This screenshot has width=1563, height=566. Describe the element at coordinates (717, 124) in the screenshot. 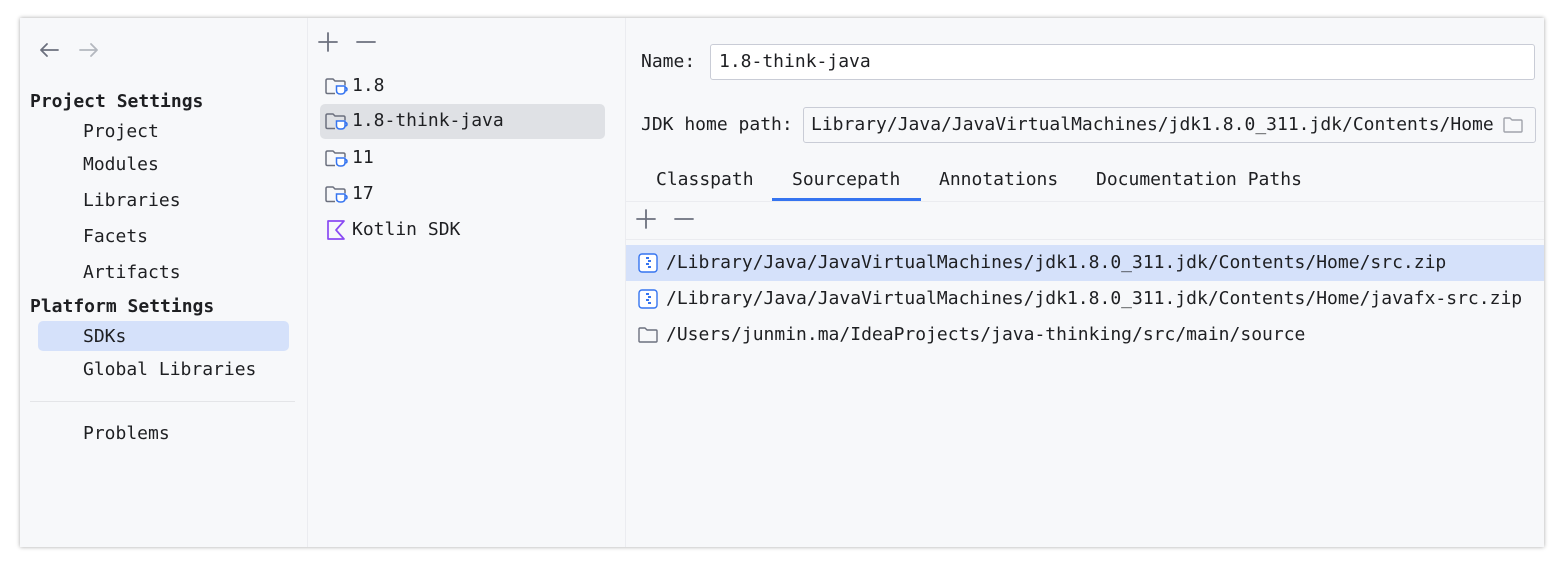

I see `jdk-home-path-label: JDK home path:` at that location.